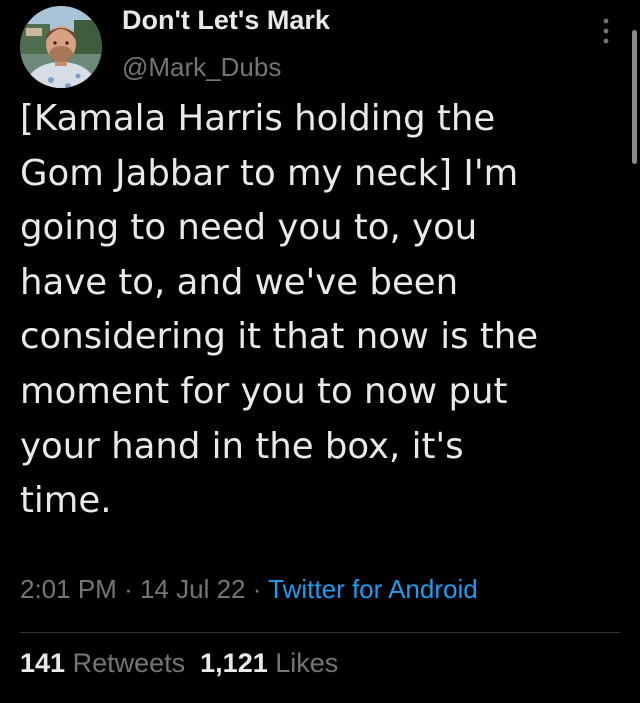 The width and height of the screenshot is (640, 703). What do you see at coordinates (634, 97) in the screenshot?
I see `scrollbar` at bounding box center [634, 97].